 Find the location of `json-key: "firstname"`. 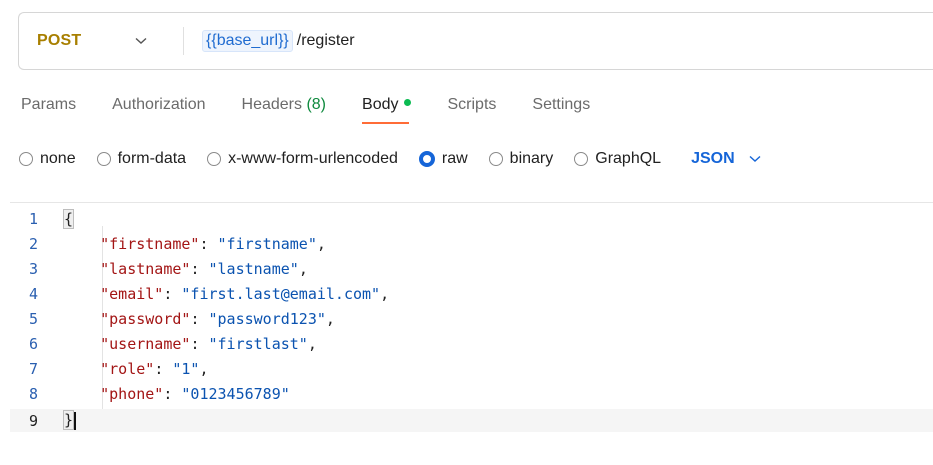

json-key: "firstname" is located at coordinates (150, 243).